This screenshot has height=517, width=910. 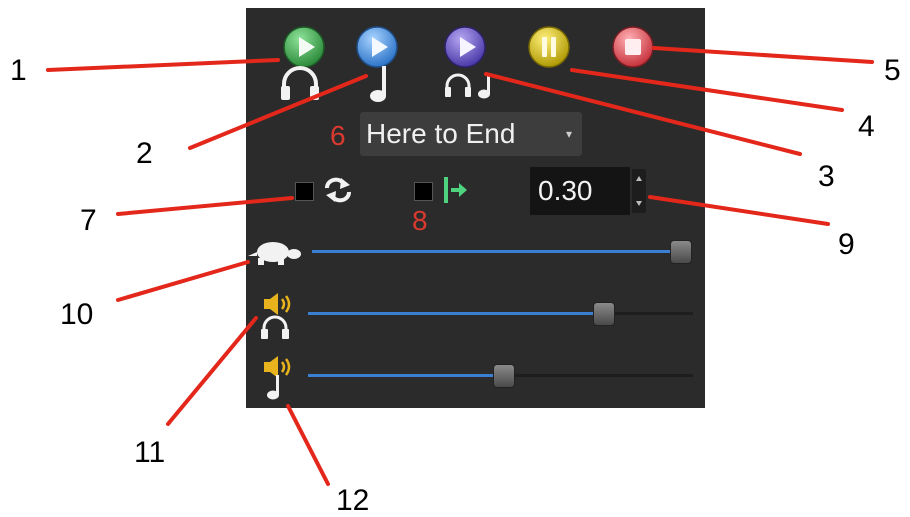 What do you see at coordinates (150, 452) in the screenshot?
I see `callout-number-11: 11` at bounding box center [150, 452].